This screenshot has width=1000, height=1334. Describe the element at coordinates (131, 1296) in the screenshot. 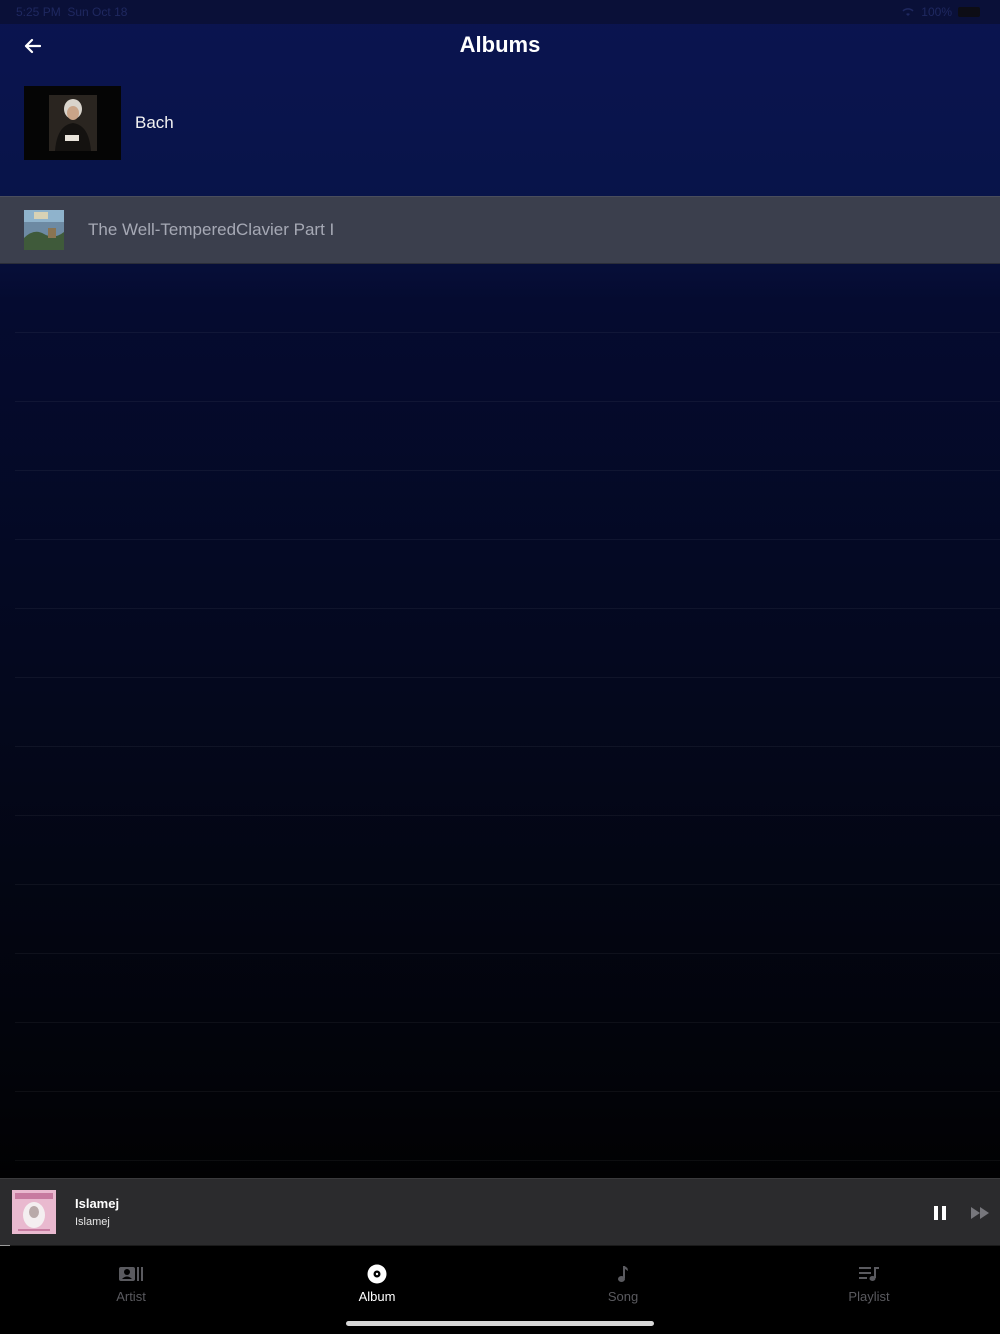

I see `tab-label: Artist` at that location.